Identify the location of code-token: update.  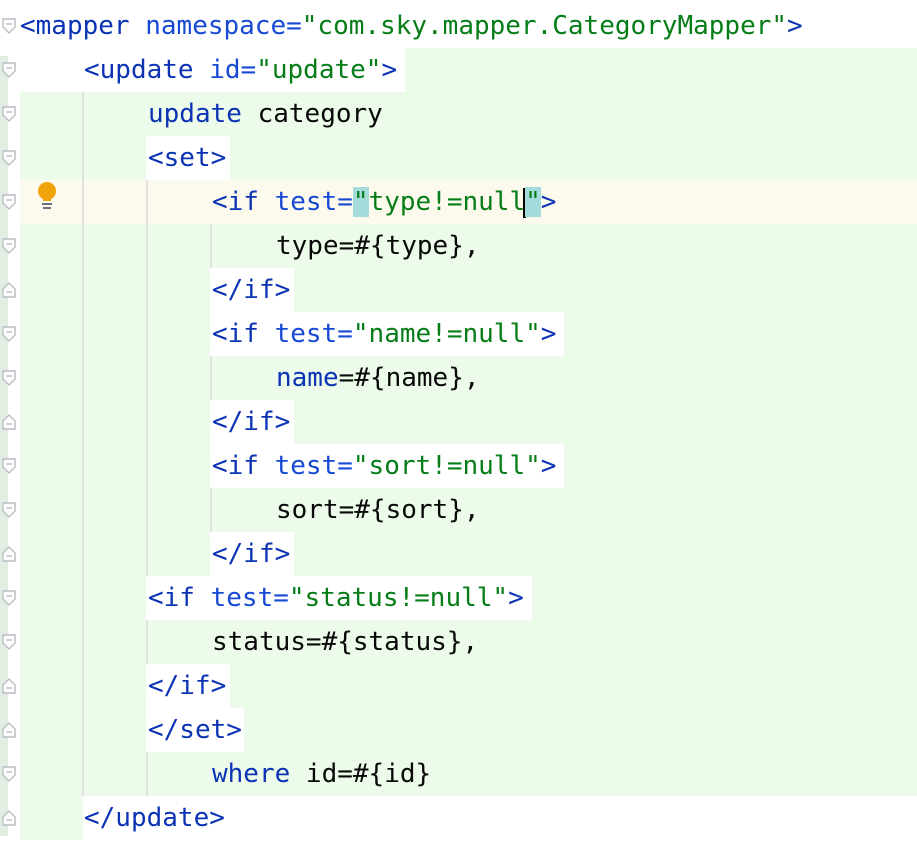
(195, 114).